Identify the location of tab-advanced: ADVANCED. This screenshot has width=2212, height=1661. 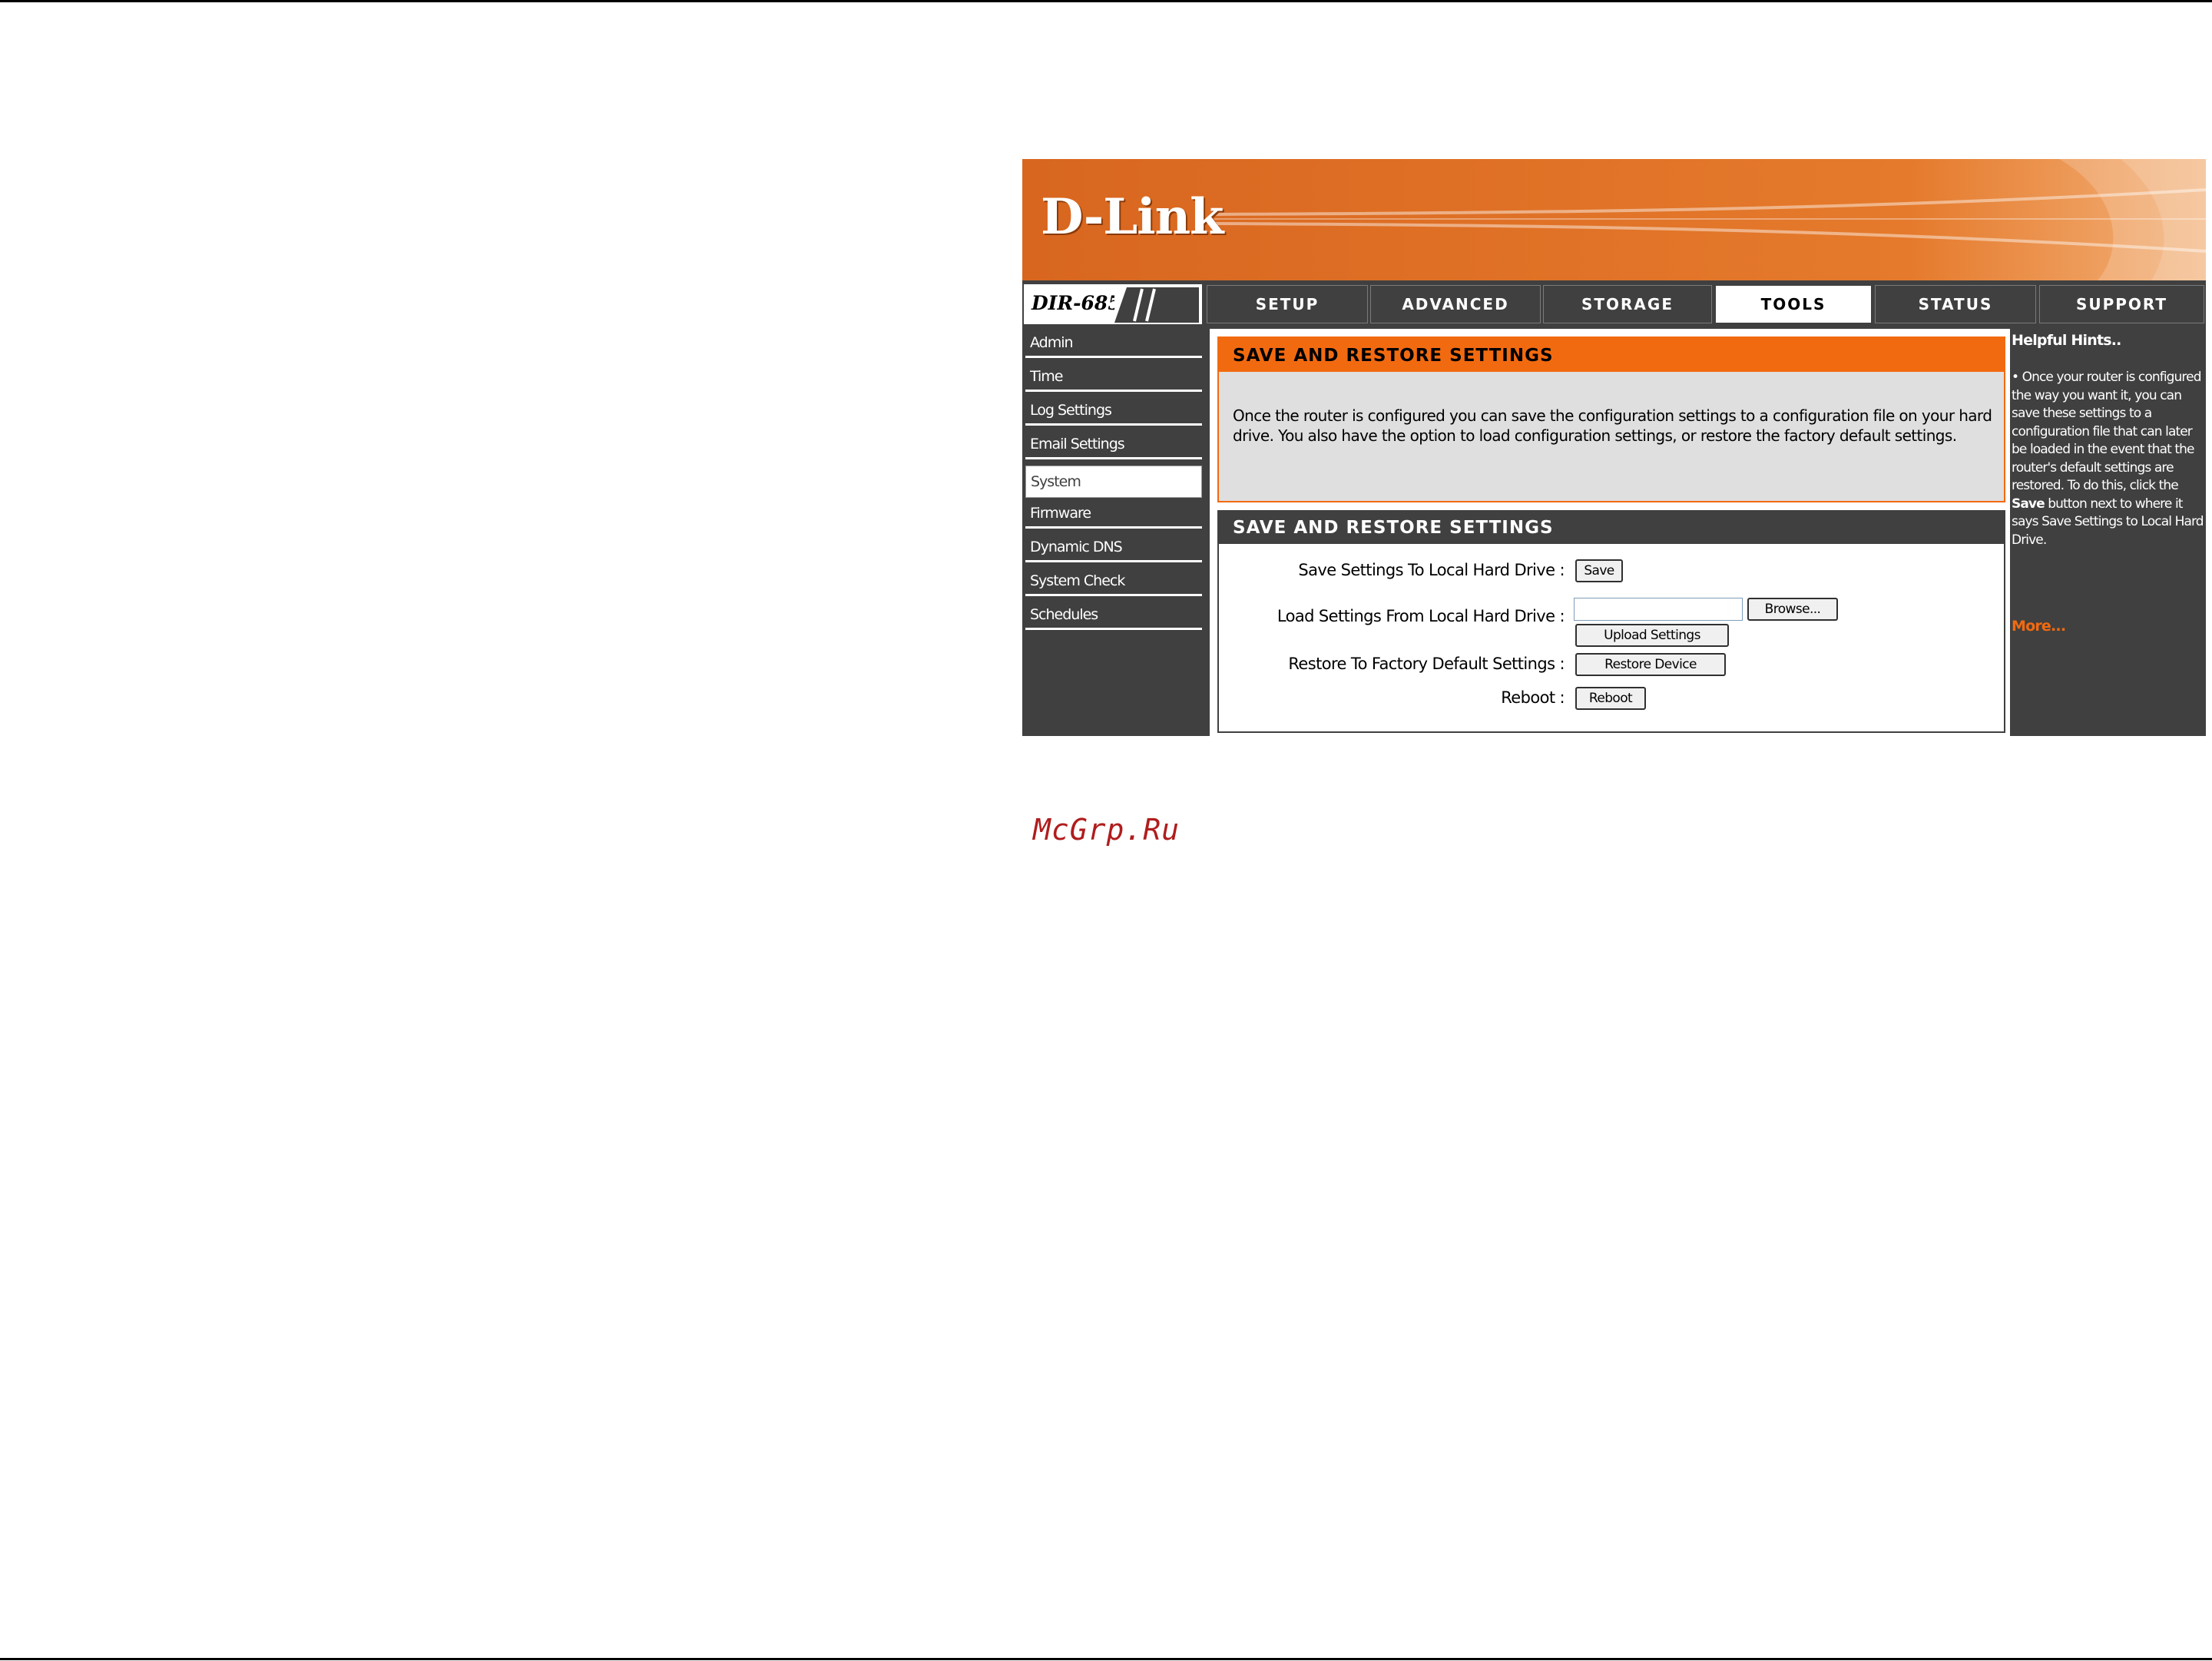
(1456, 304).